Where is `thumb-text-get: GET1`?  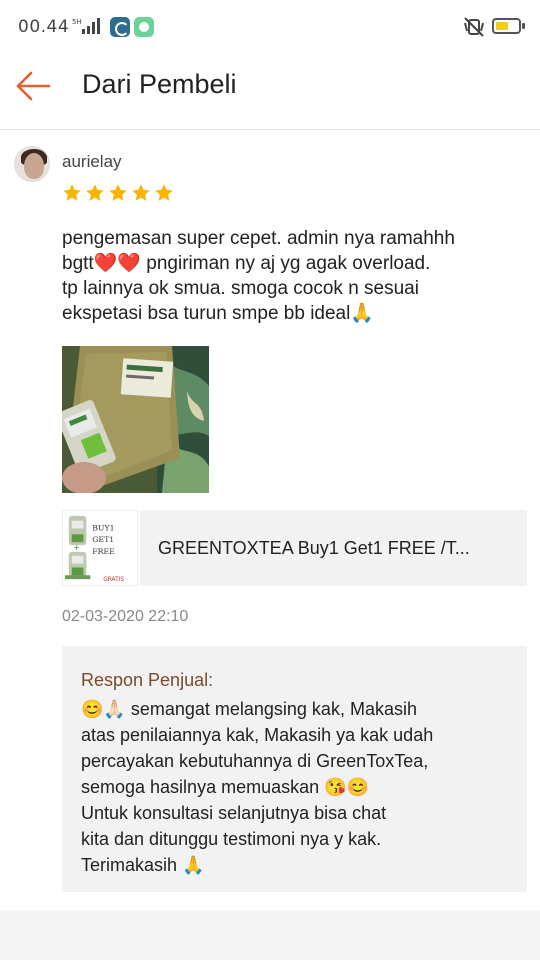 thumb-text-get: GET1 is located at coordinates (103, 539).